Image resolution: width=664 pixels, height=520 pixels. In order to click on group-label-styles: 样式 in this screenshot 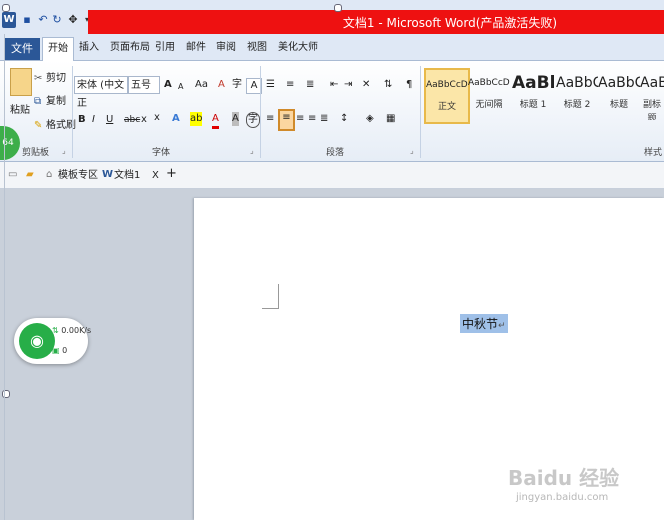, I will do `click(653, 153)`.